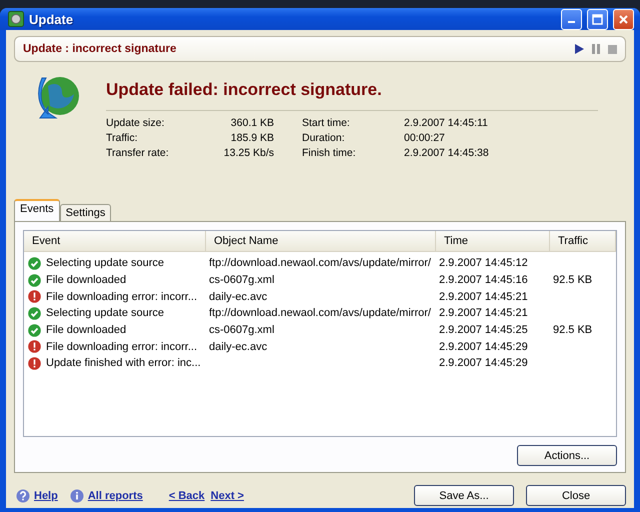 Image resolution: width=640 pixels, height=512 pixels. I want to click on info-value: 2.9.2007 14:45:38, so click(447, 153).